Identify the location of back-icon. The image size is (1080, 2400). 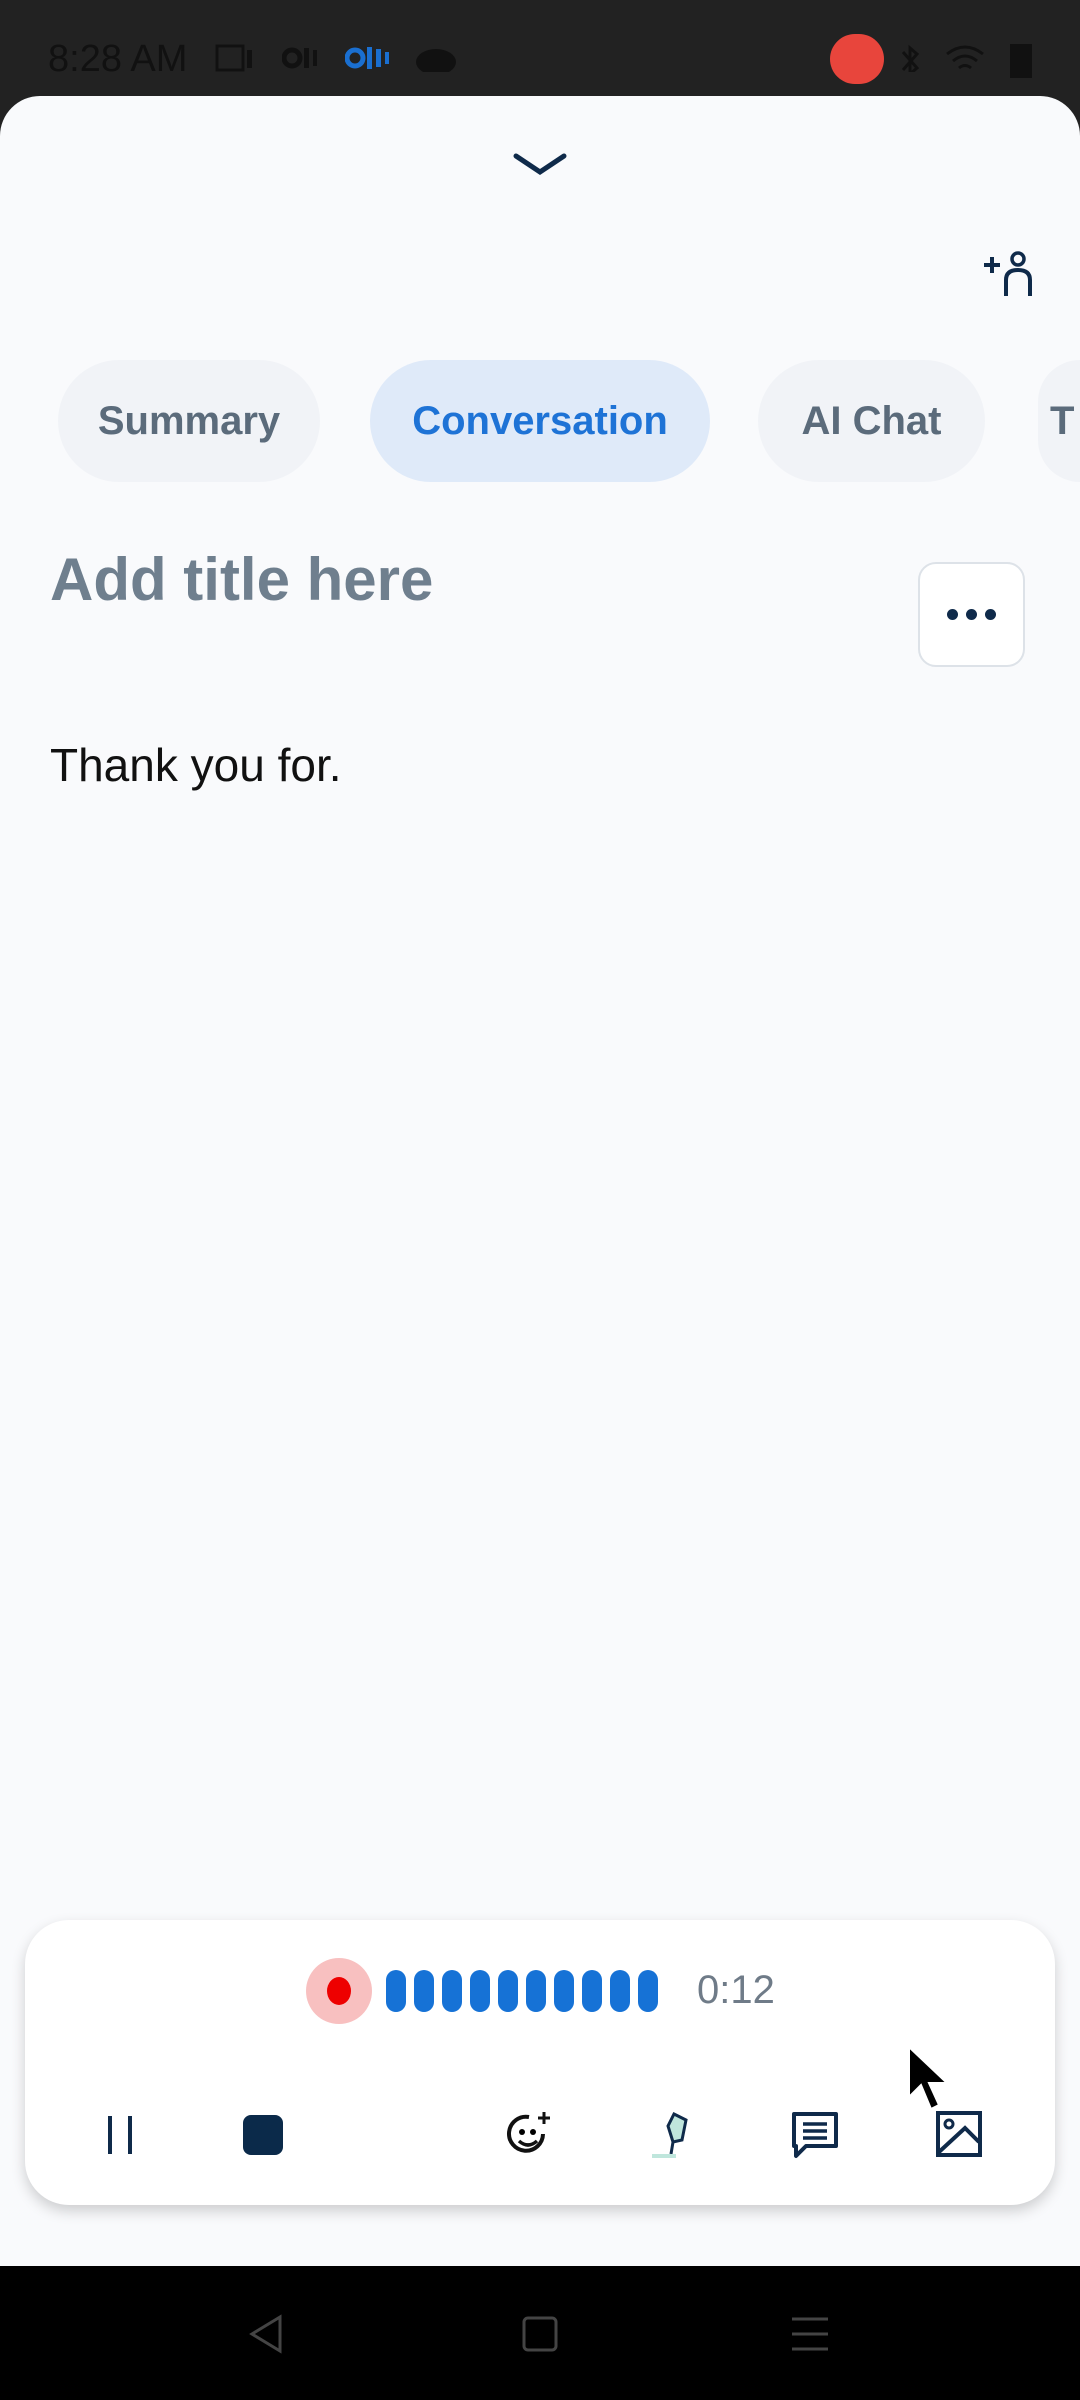
(266, 2334).